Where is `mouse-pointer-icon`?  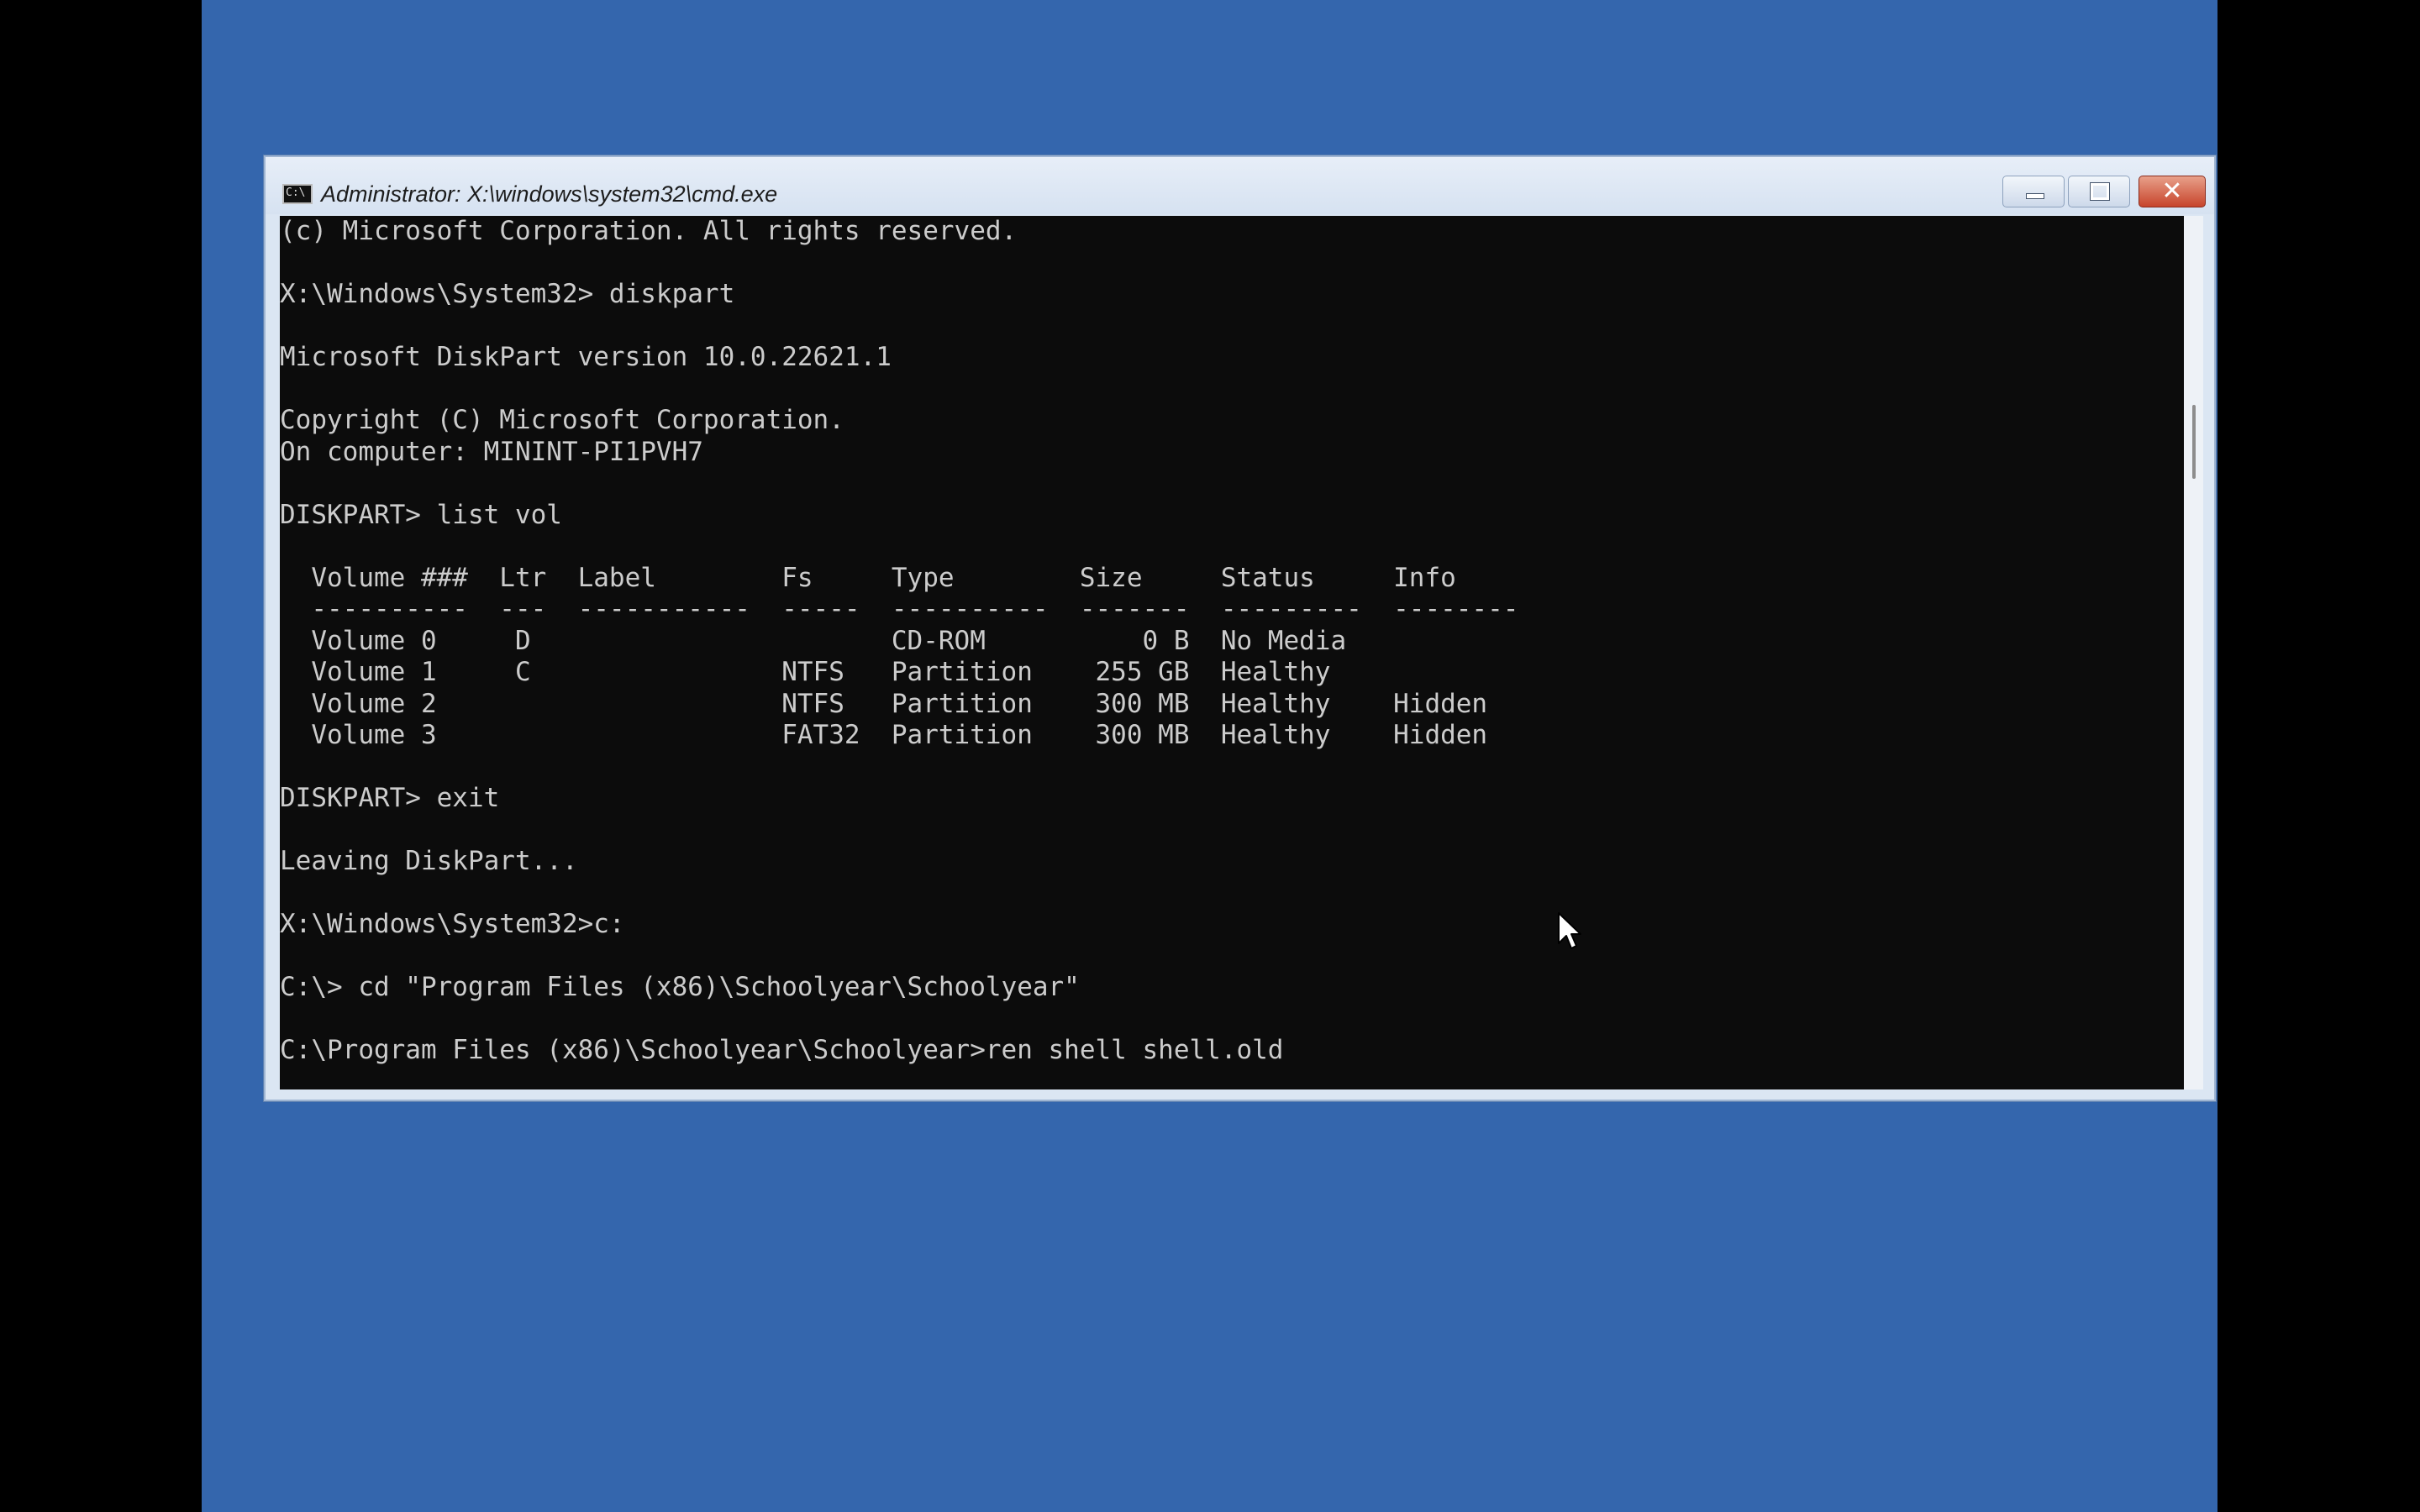 mouse-pointer-icon is located at coordinates (1569, 930).